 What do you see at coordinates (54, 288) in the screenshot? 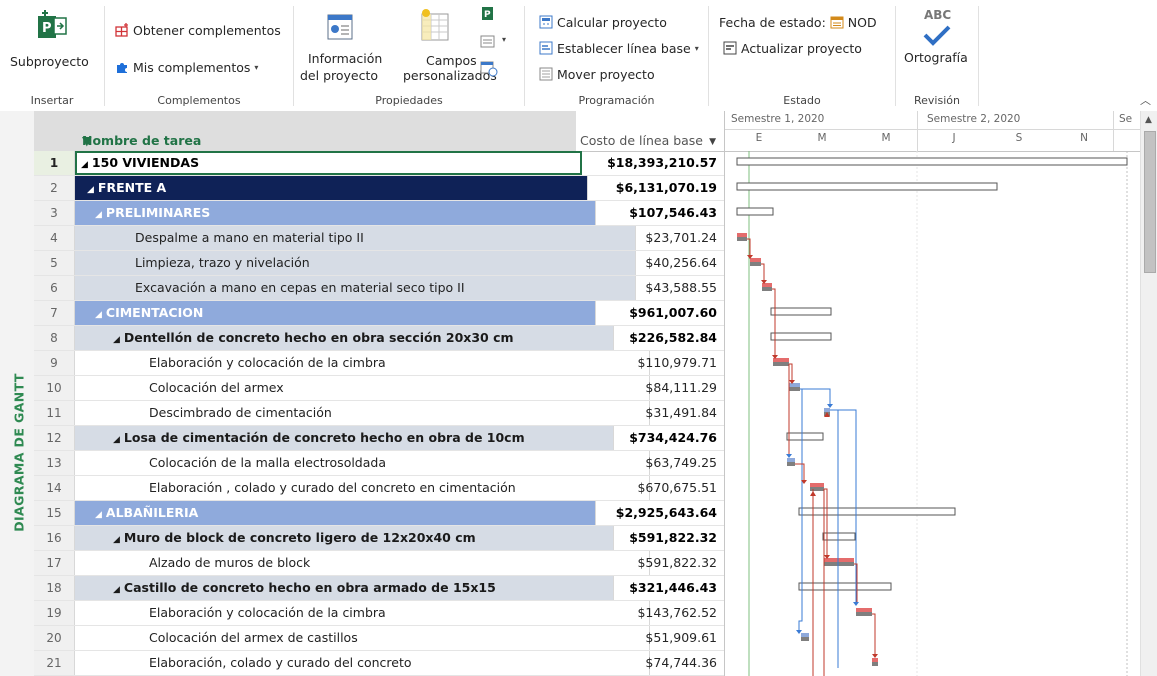
I see `row-number: 6` at bounding box center [54, 288].